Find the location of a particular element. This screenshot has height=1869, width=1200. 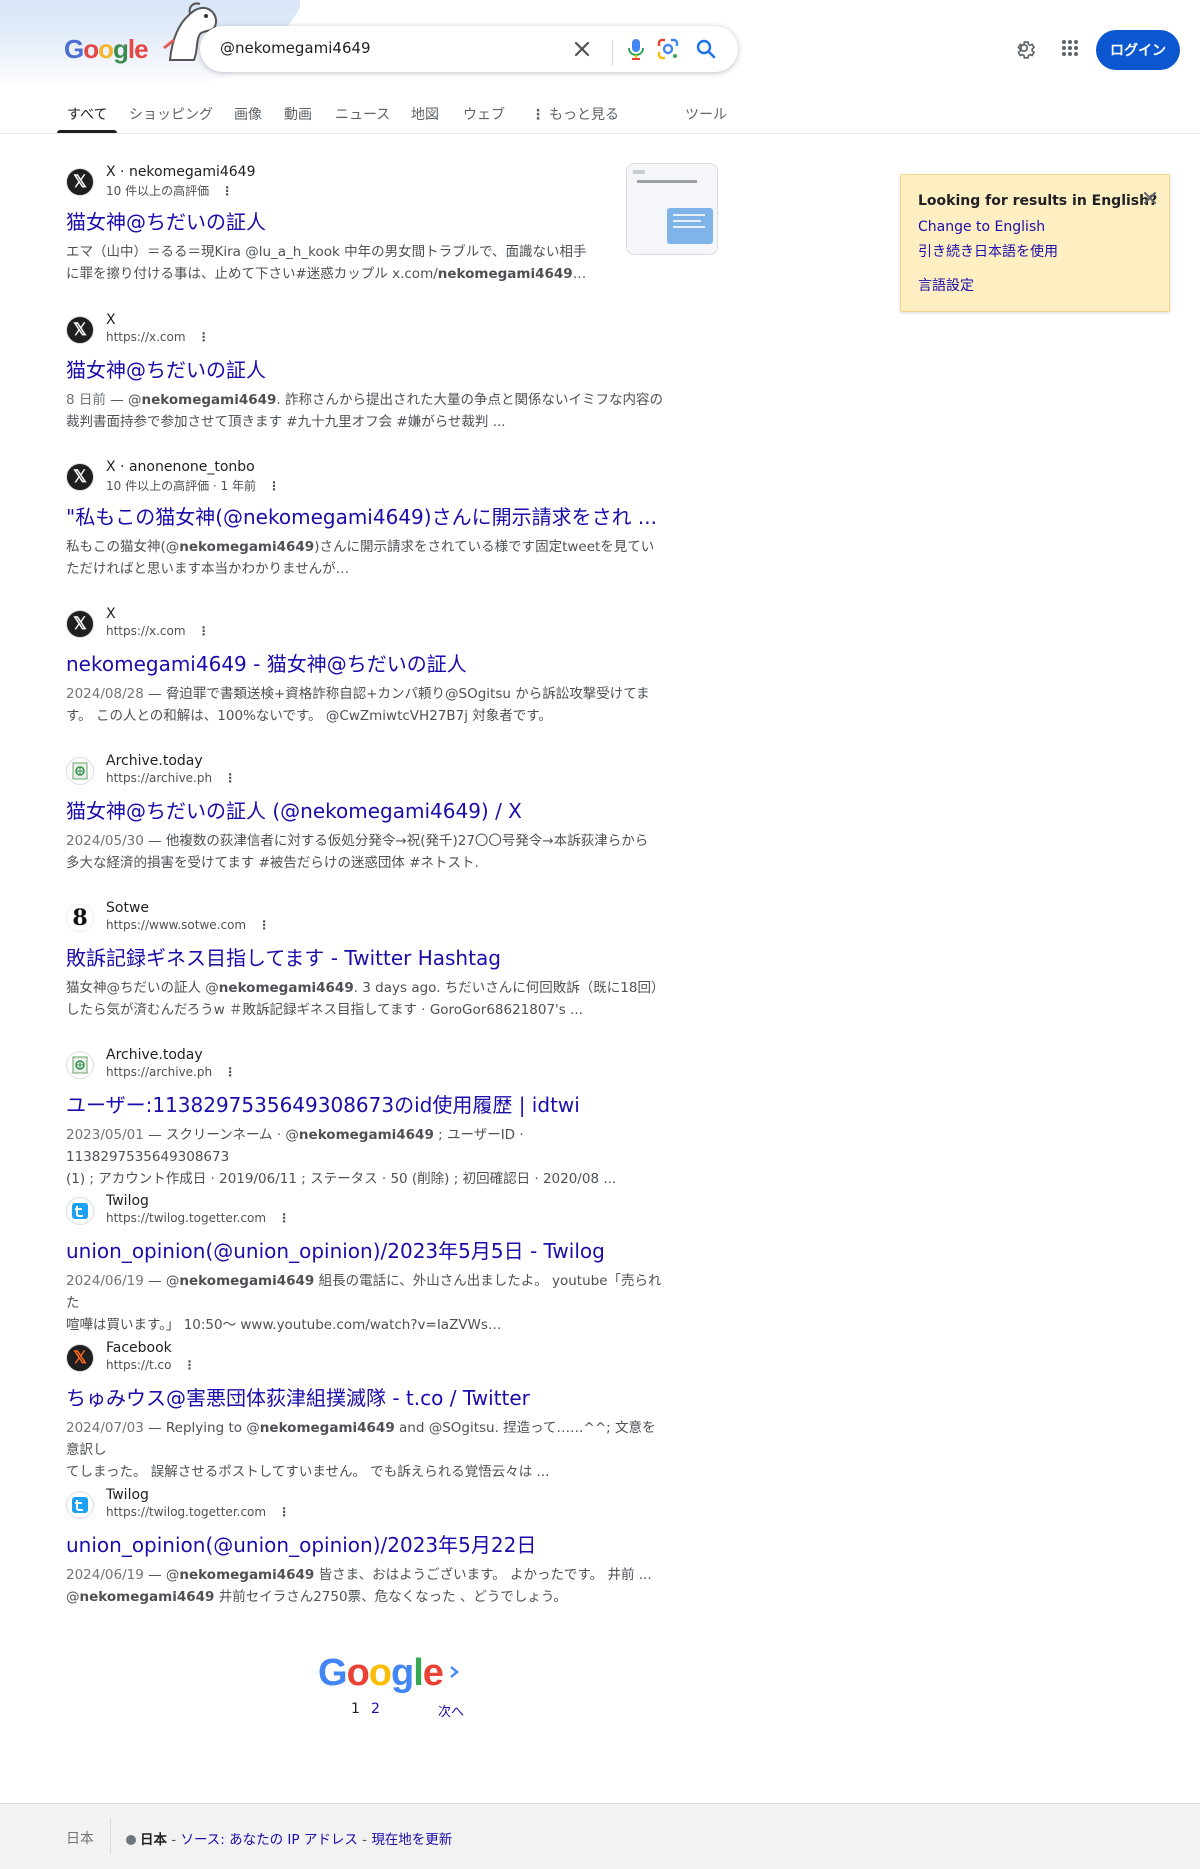

site-meta: 10 件以上の高評価 ⋮ is located at coordinates (170, 191).